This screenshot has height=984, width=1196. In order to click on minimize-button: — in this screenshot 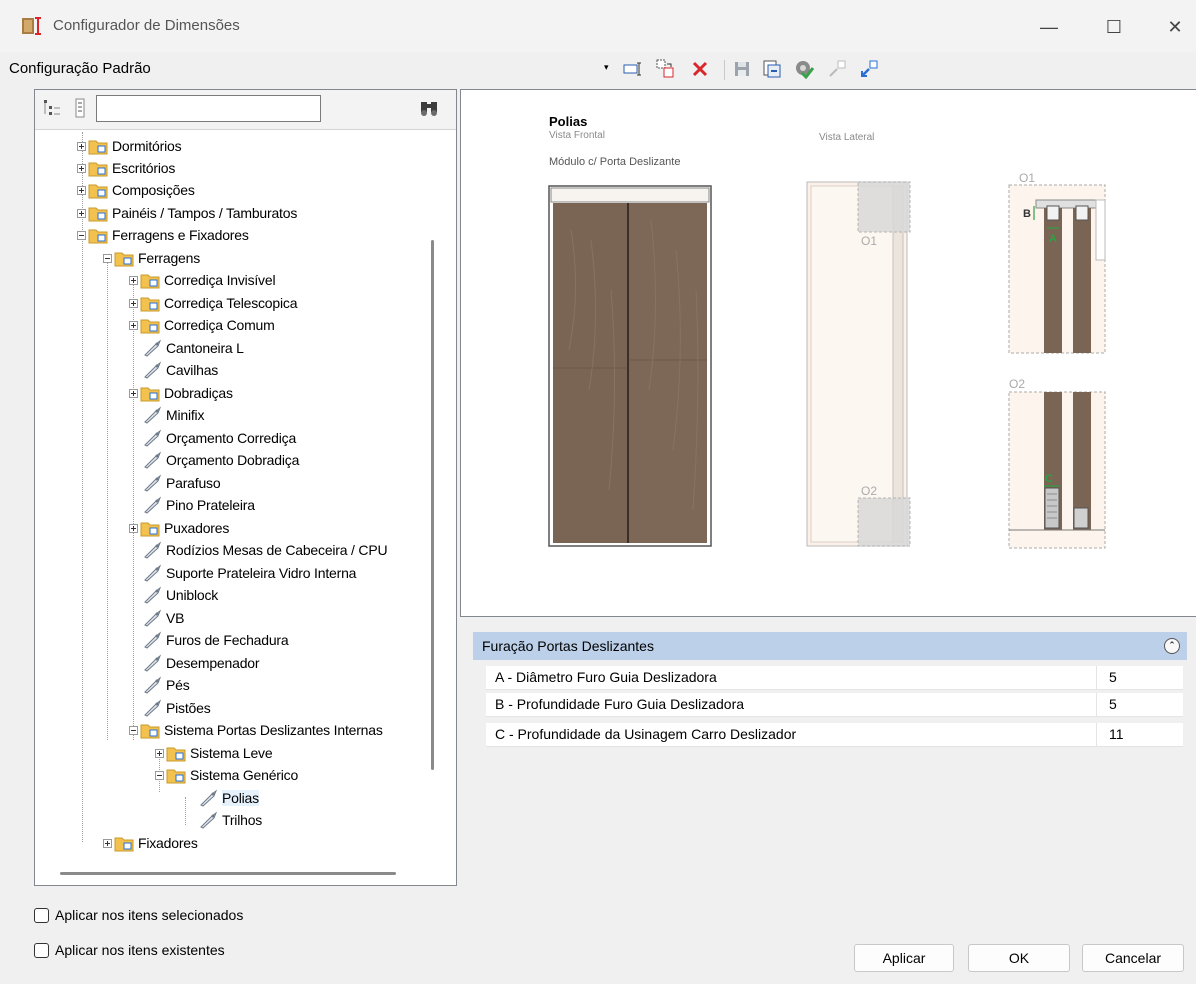, I will do `click(1049, 27)`.